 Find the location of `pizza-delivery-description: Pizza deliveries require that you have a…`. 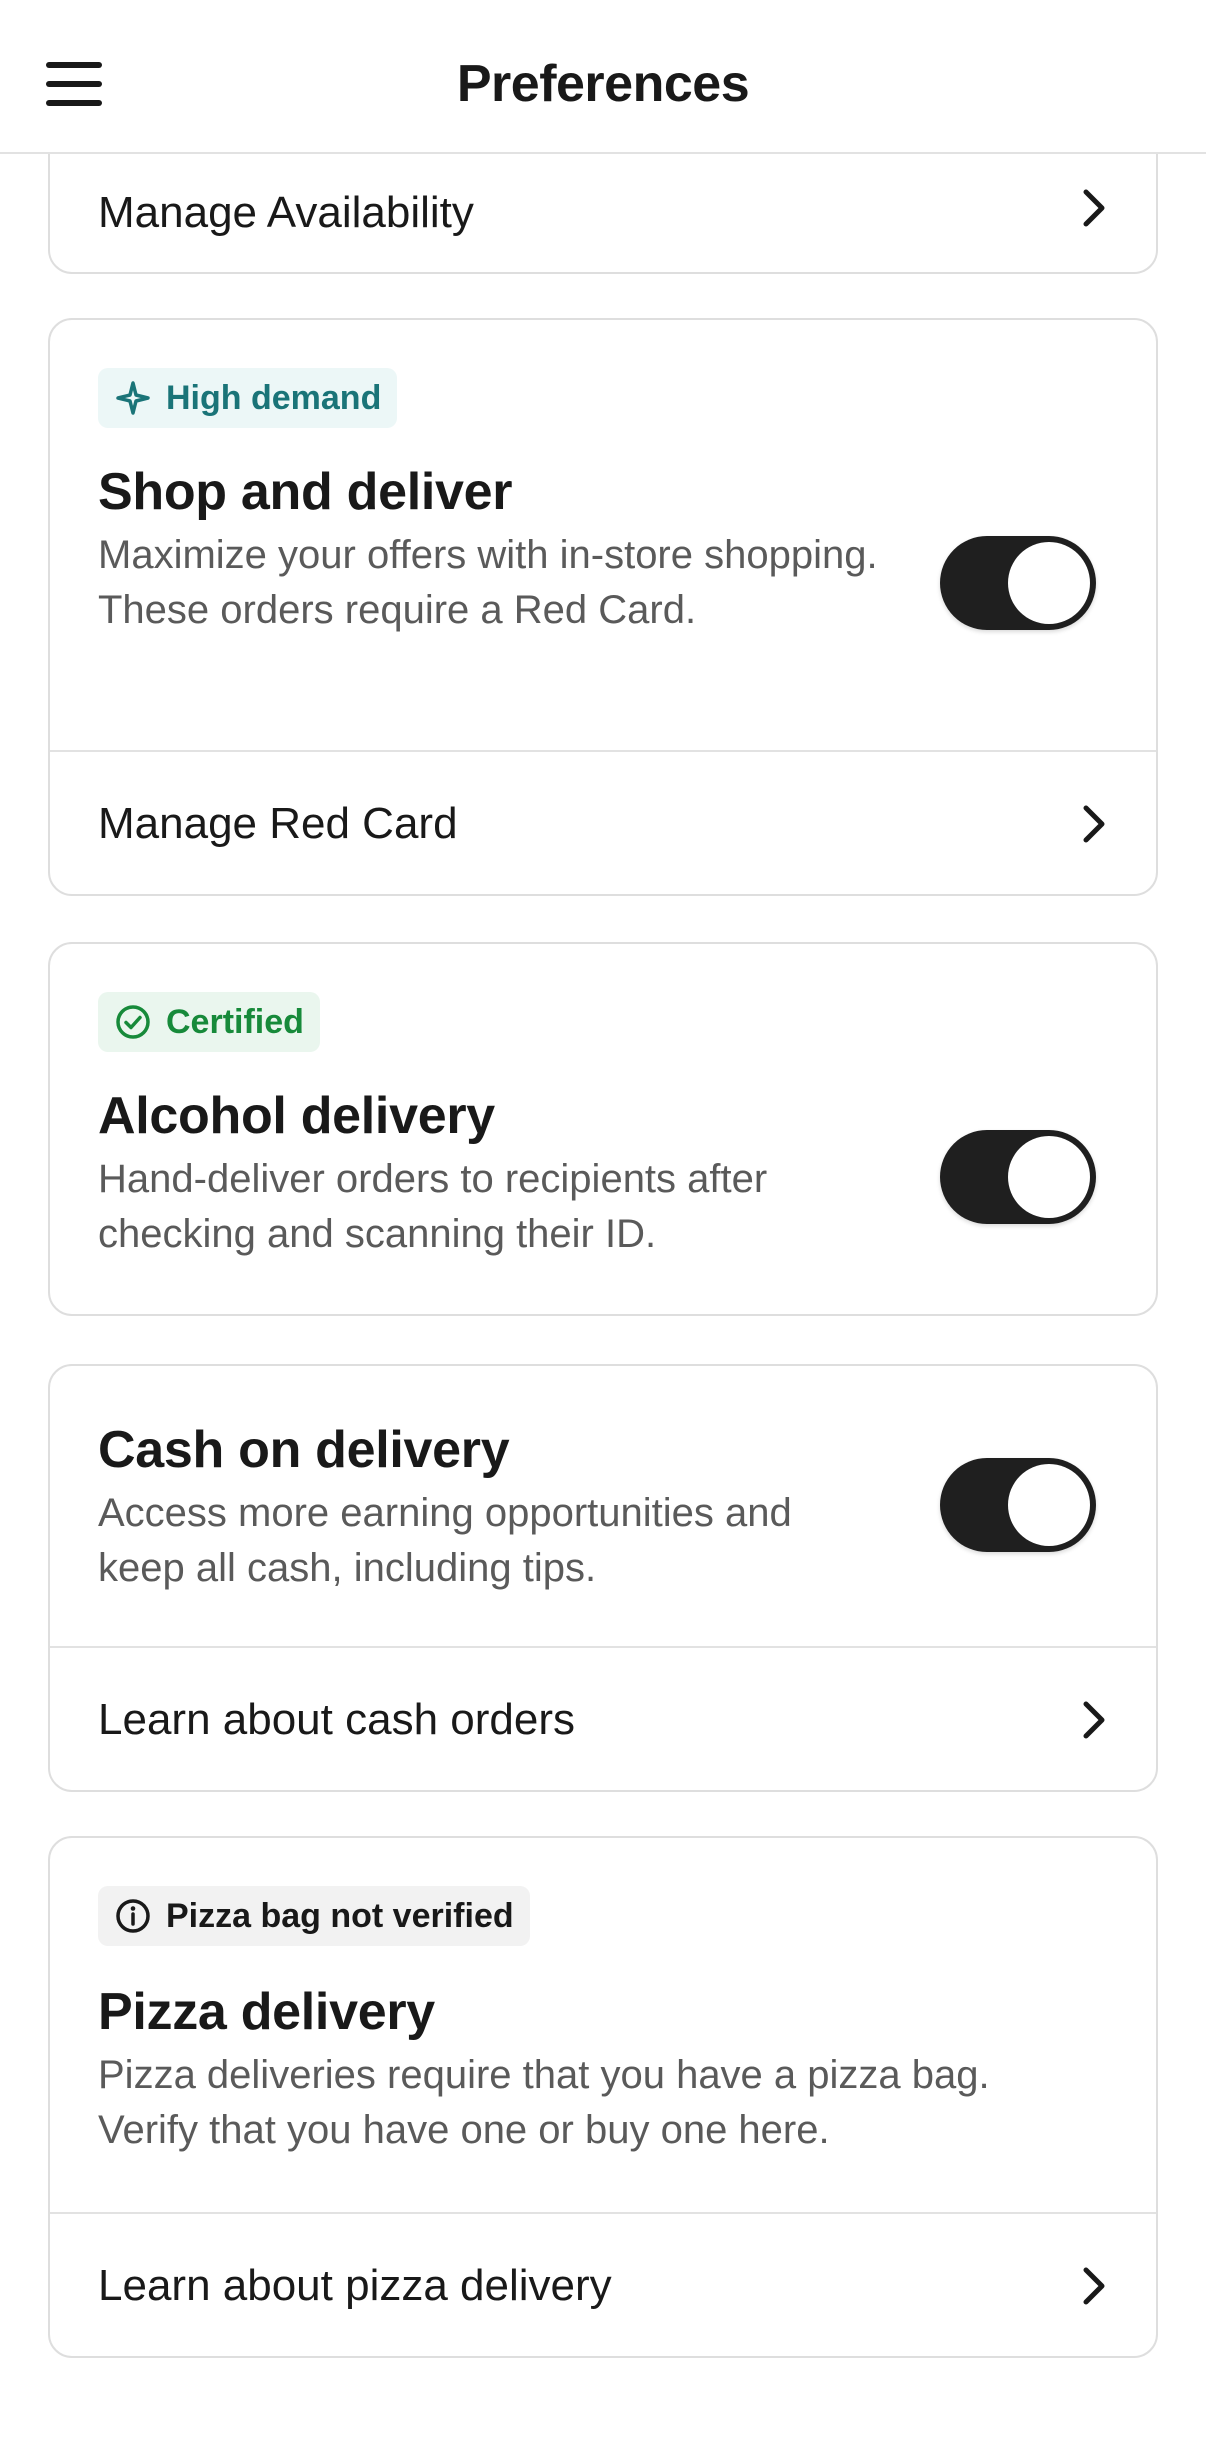

pizza-delivery-description: Pizza deliveries require that you have a… is located at coordinates (544, 2102).